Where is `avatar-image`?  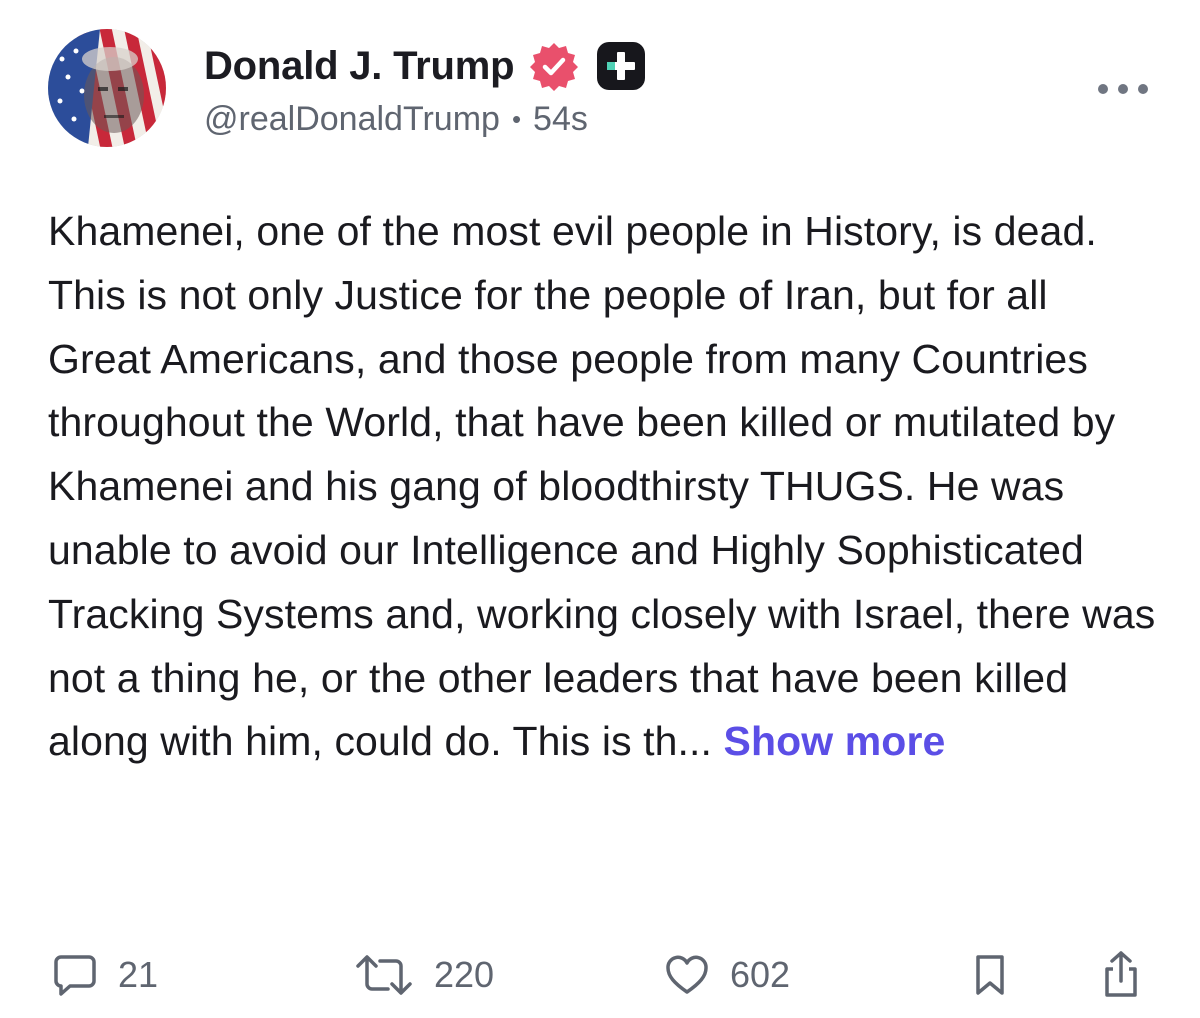 avatar-image is located at coordinates (107, 88).